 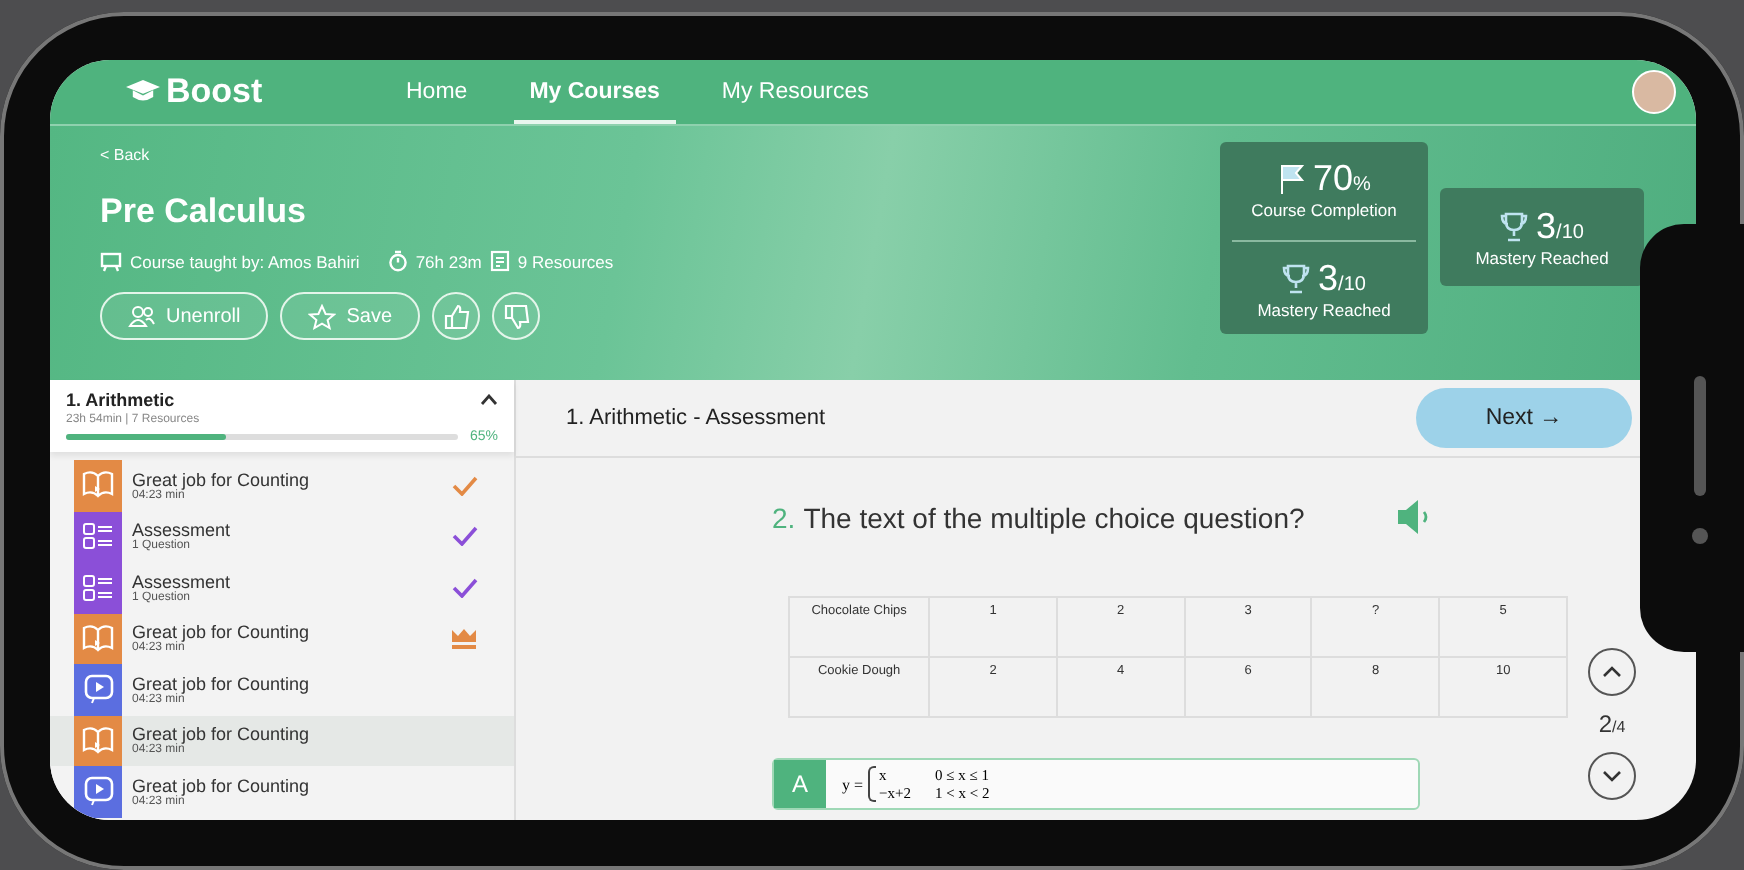 I want to click on next-question-button, so click(x=1612, y=776).